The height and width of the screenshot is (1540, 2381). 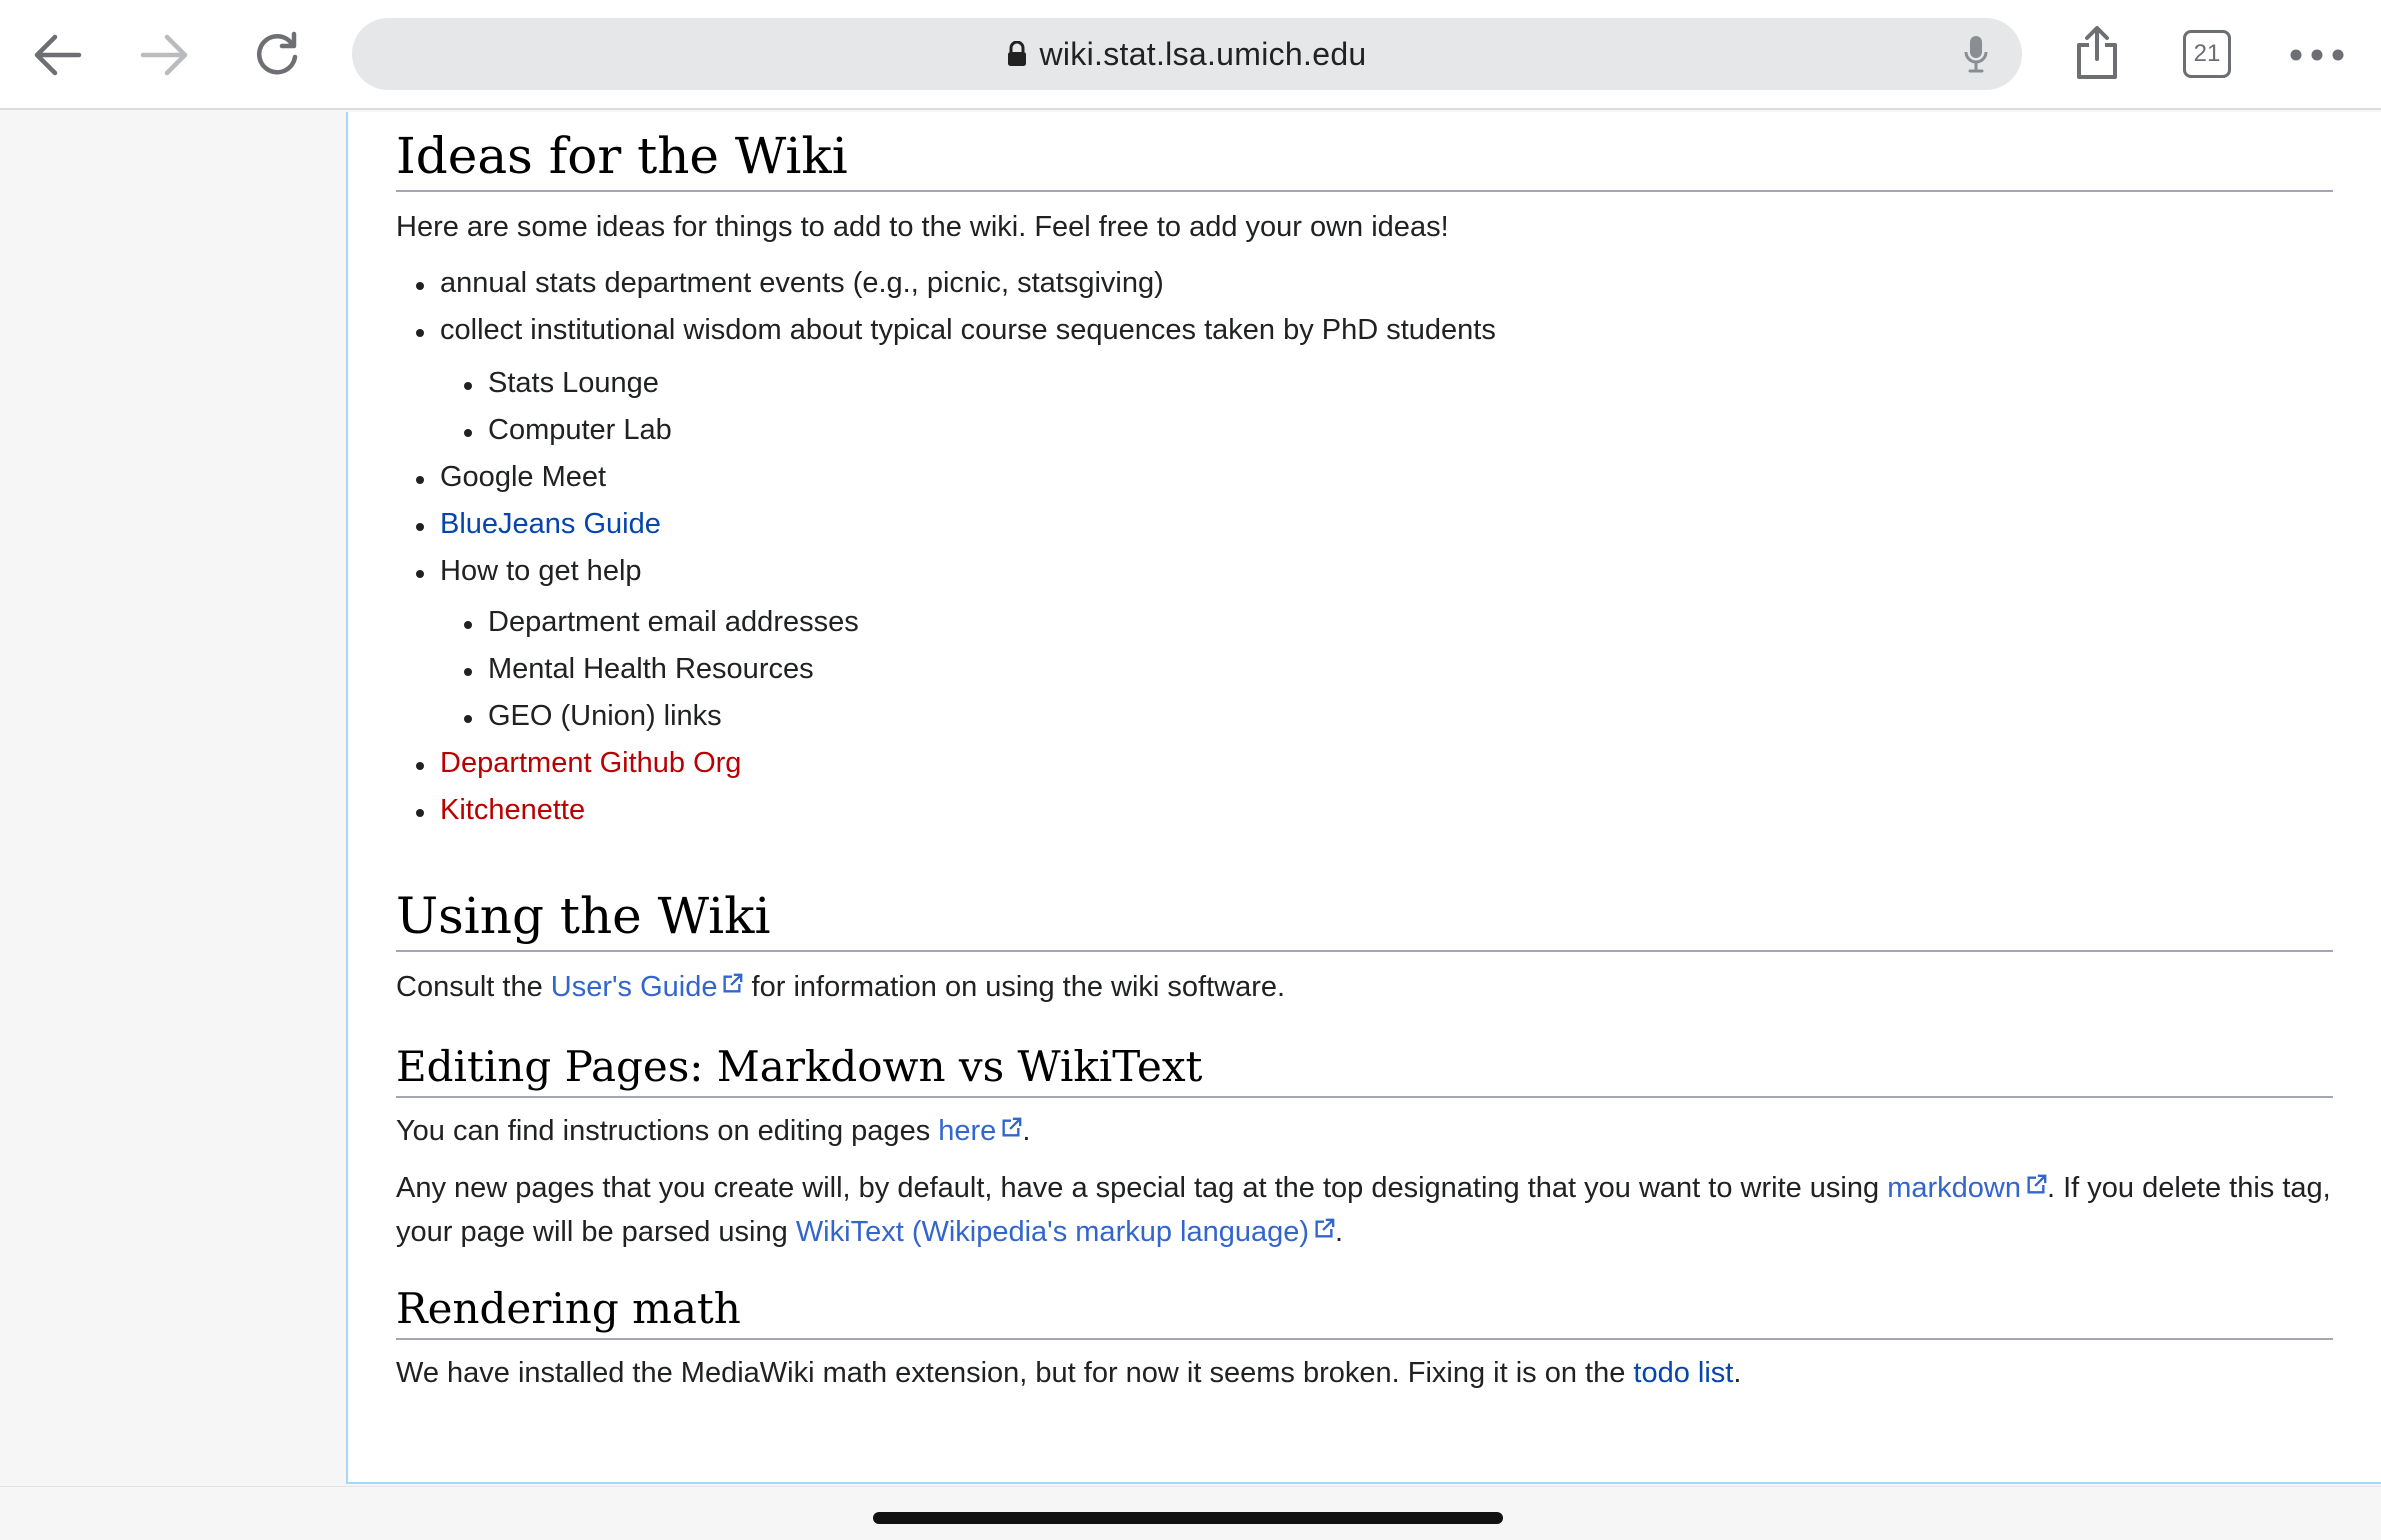 I want to click on list-item-text: Computer Lab, so click(x=580, y=430).